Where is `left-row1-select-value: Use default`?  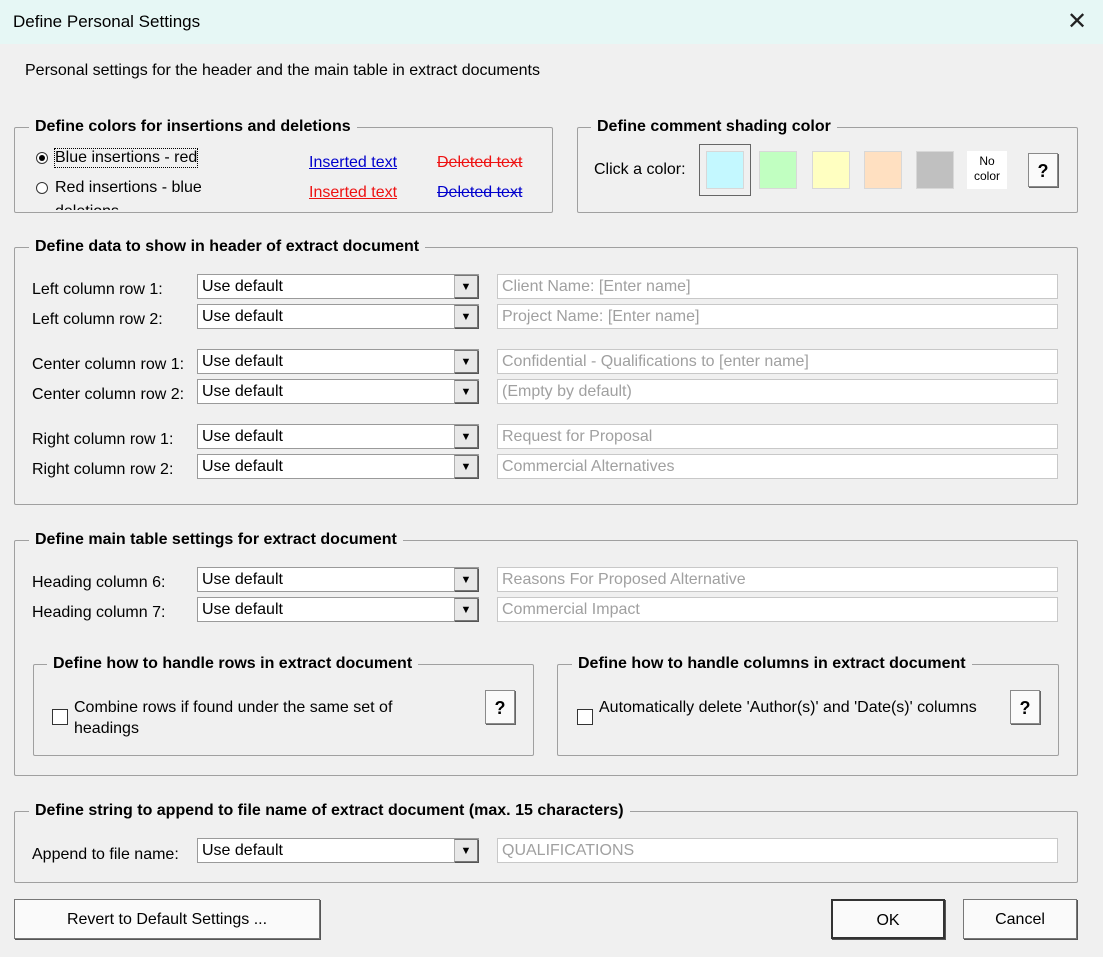
left-row1-select-value: Use default is located at coordinates (242, 286).